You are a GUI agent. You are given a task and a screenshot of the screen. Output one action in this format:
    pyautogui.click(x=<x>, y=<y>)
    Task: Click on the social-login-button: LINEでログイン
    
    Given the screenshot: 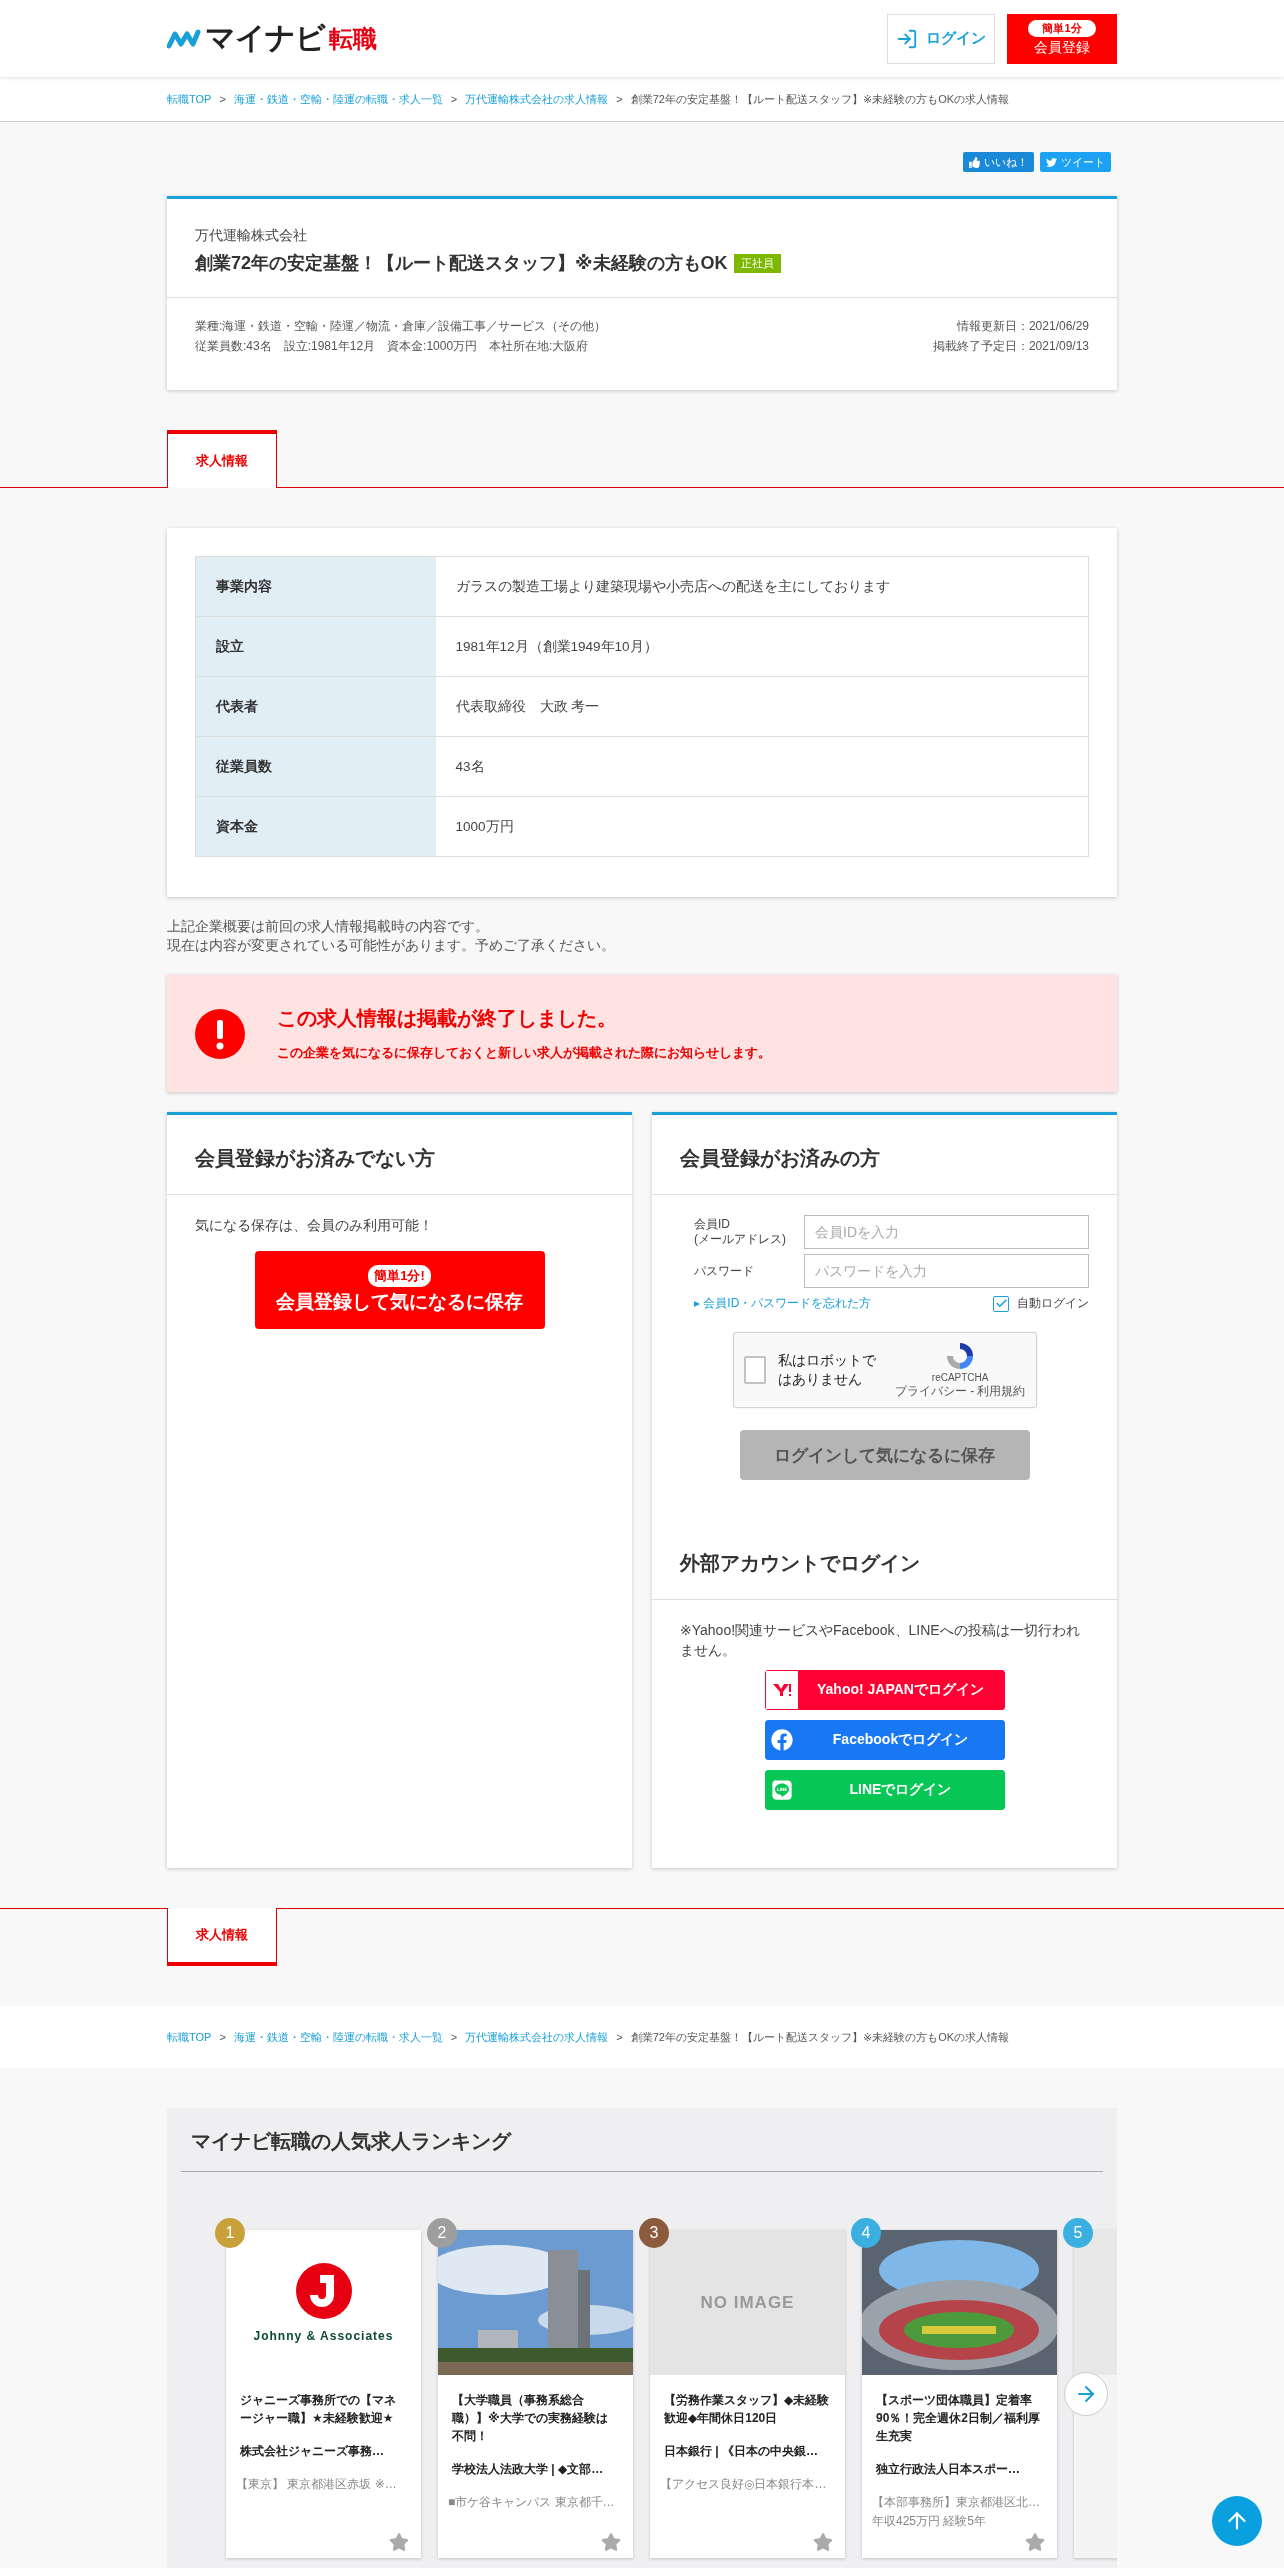 What is the action you would take?
    pyautogui.click(x=884, y=1790)
    